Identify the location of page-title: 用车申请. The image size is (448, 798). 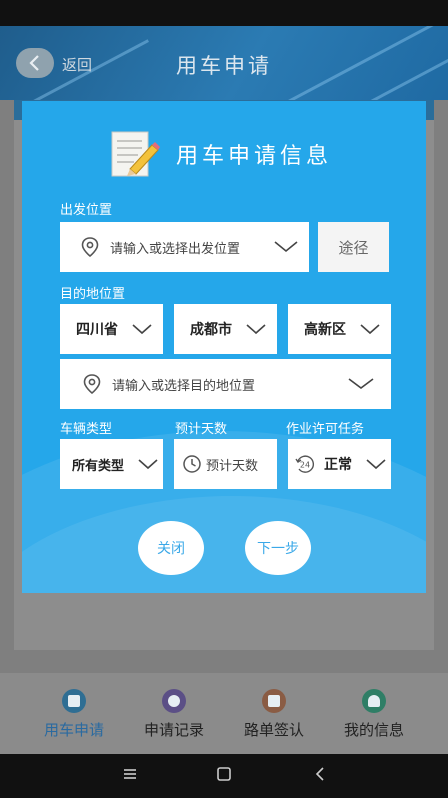
(224, 66).